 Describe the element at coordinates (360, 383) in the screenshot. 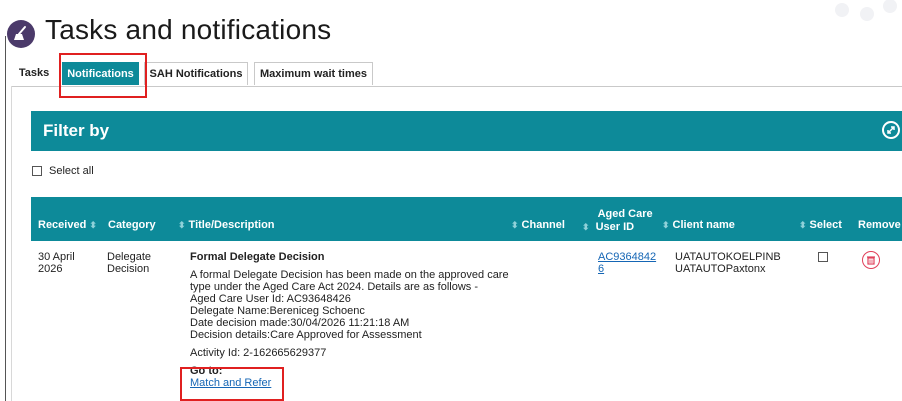

I see `match-and-refer-link: Match and Refer` at that location.